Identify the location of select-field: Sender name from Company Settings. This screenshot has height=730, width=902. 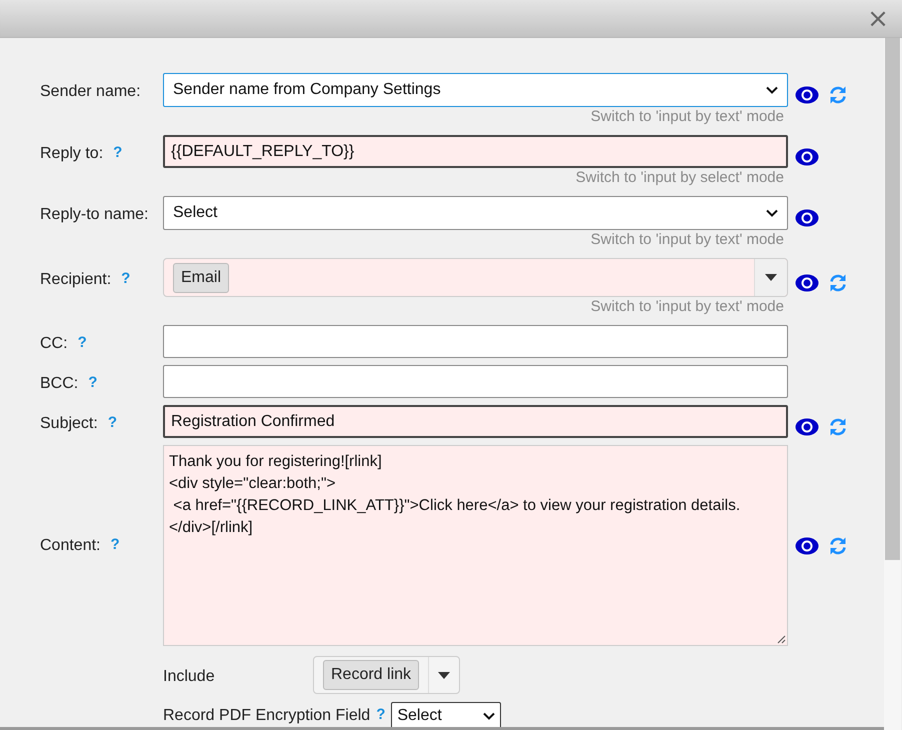
(475, 90).